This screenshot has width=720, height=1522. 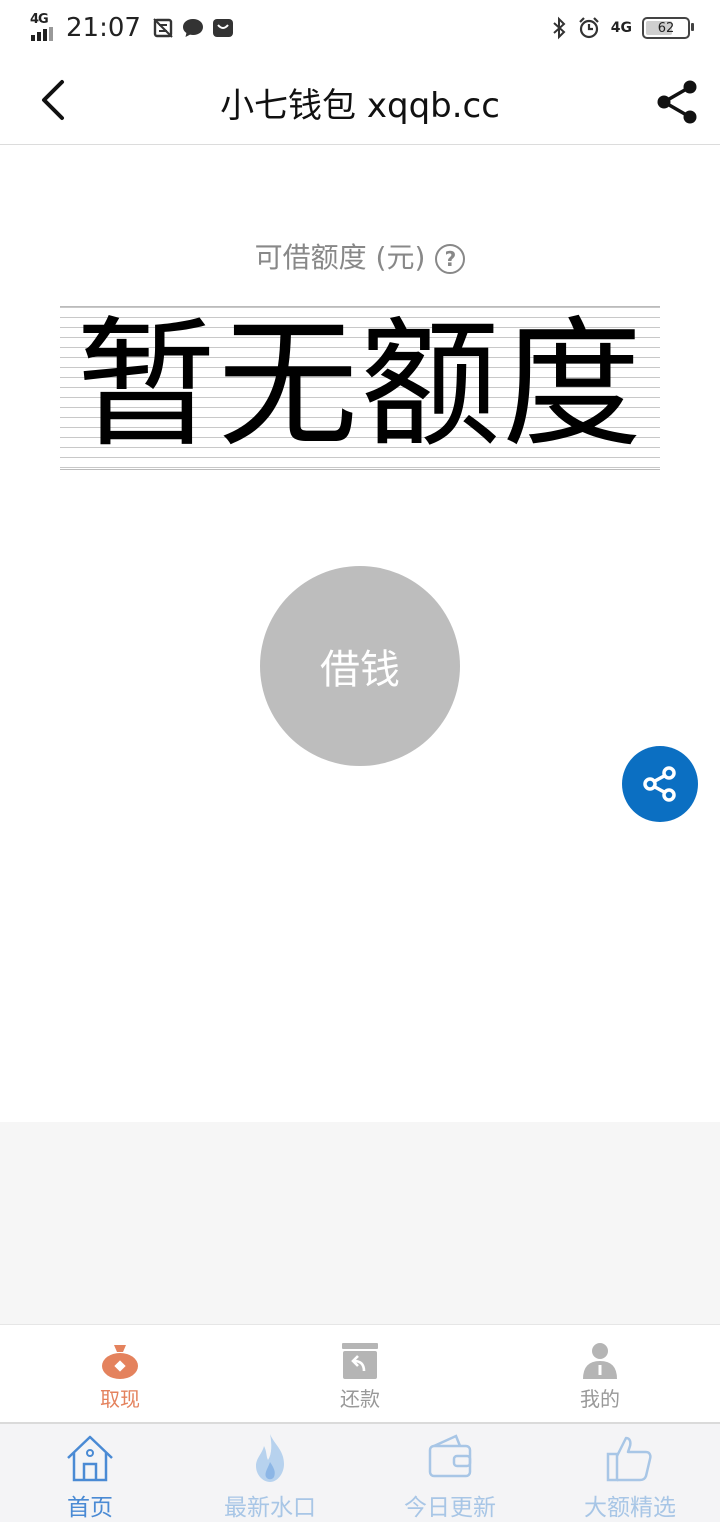 I want to click on nav-today: 今日更新, so click(x=450, y=1473).